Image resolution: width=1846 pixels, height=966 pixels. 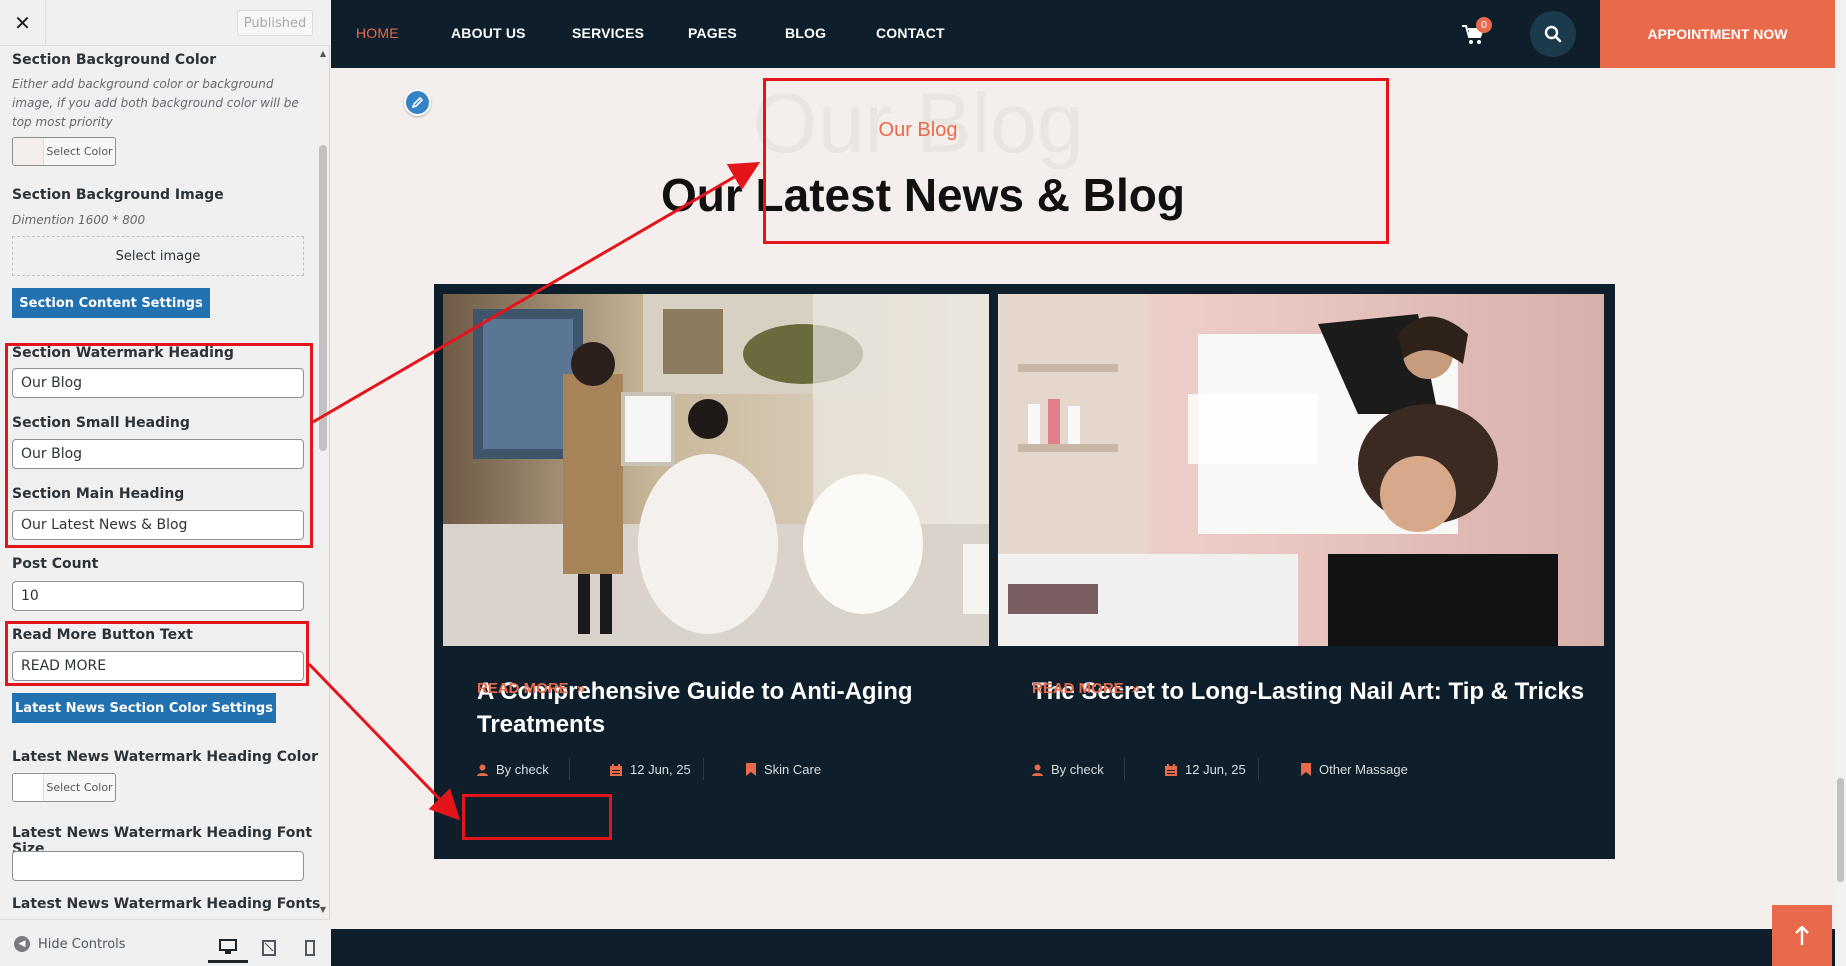 I want to click on nav-pages: PAGES, so click(x=712, y=33).